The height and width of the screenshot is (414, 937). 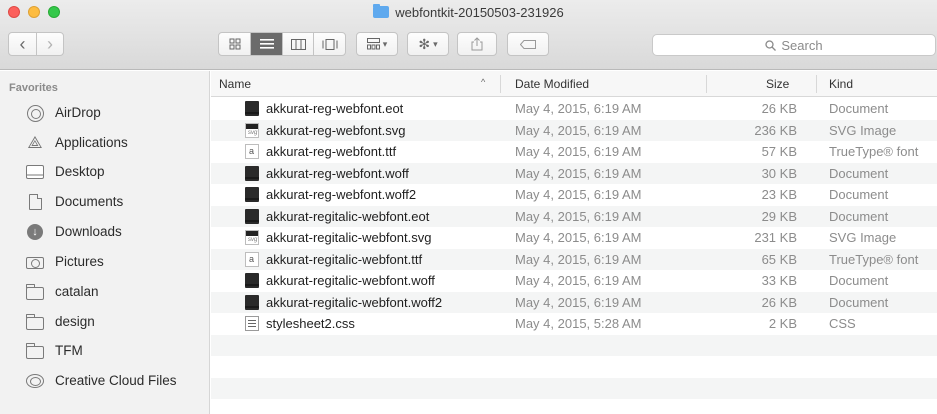 I want to click on sidebar-item-desktop: Desktop, so click(x=105, y=172).